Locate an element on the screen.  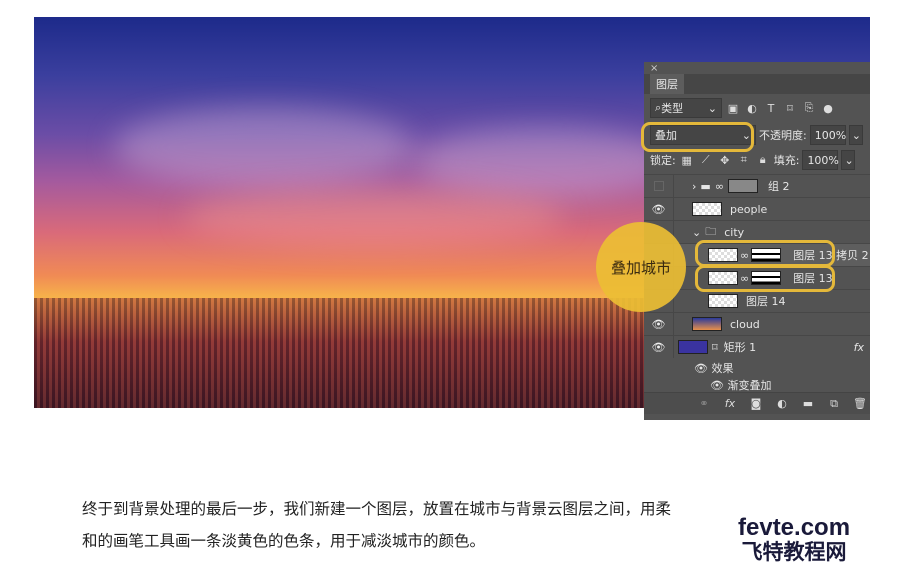
artboard-icon: ⌗ is located at coordinates (744, 160).